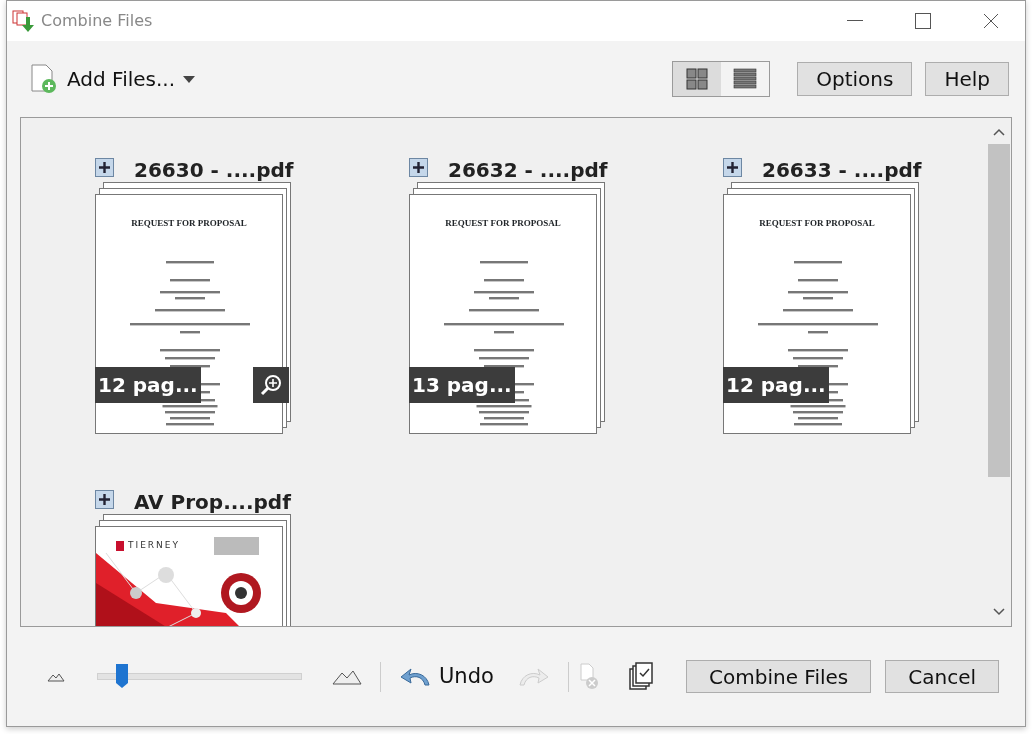 This screenshot has width=1034, height=734. I want to click on undo-button: Undo, so click(446, 676).